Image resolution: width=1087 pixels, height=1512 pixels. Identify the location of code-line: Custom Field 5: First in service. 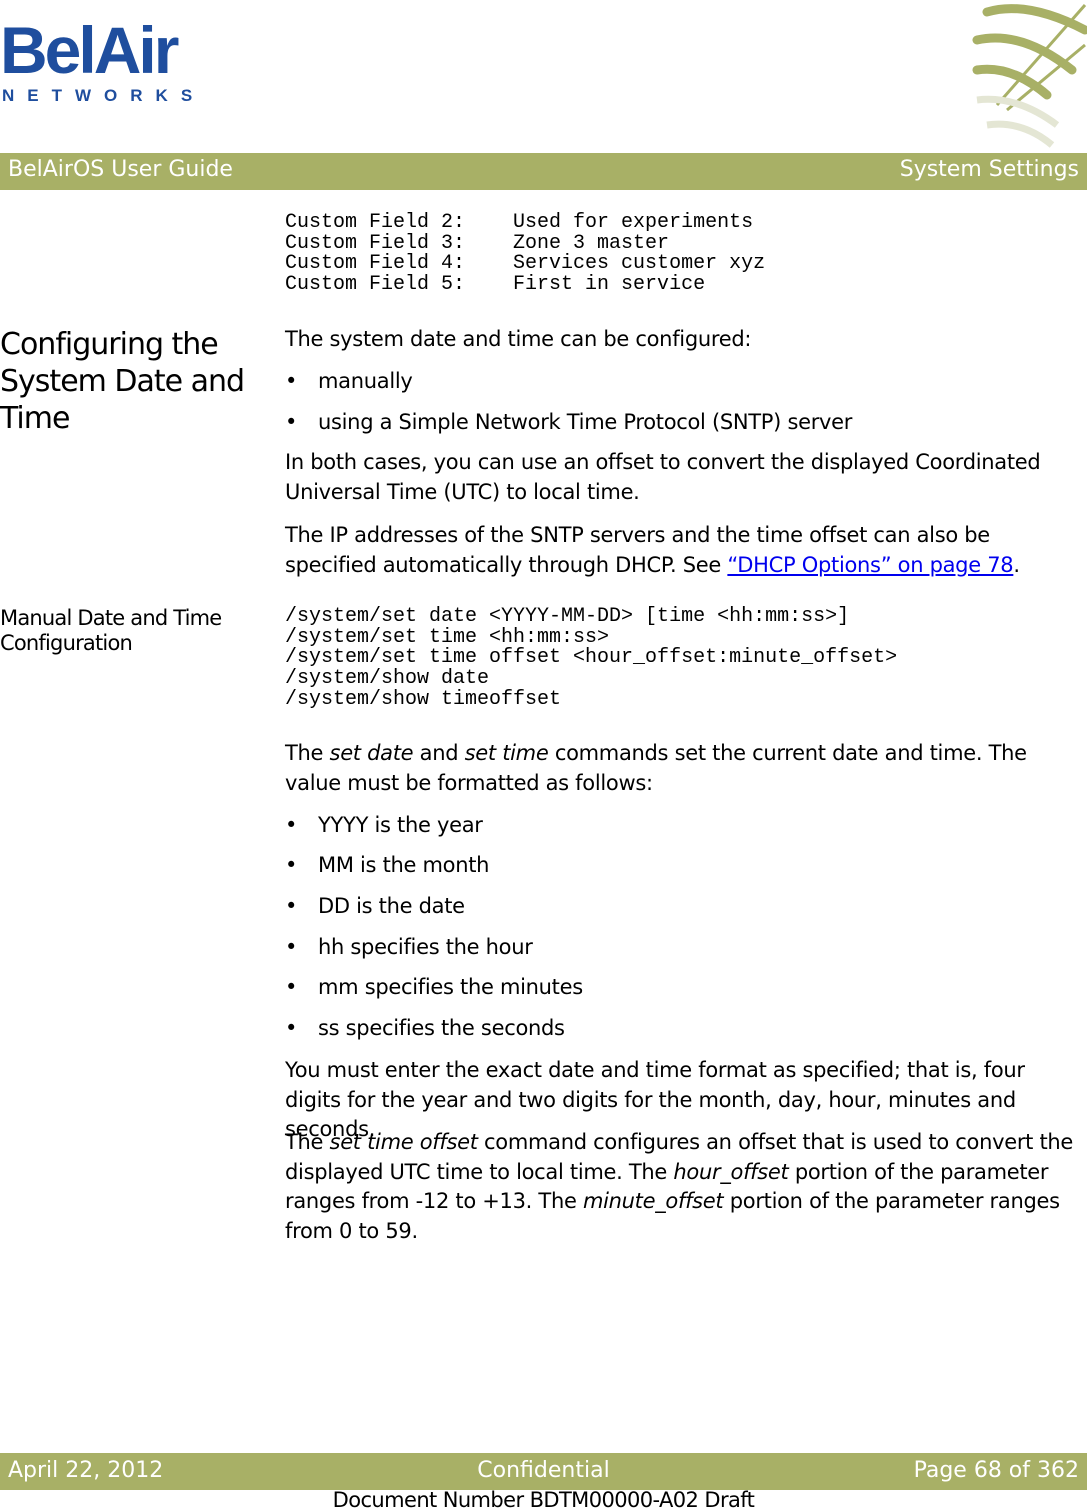
(495, 285).